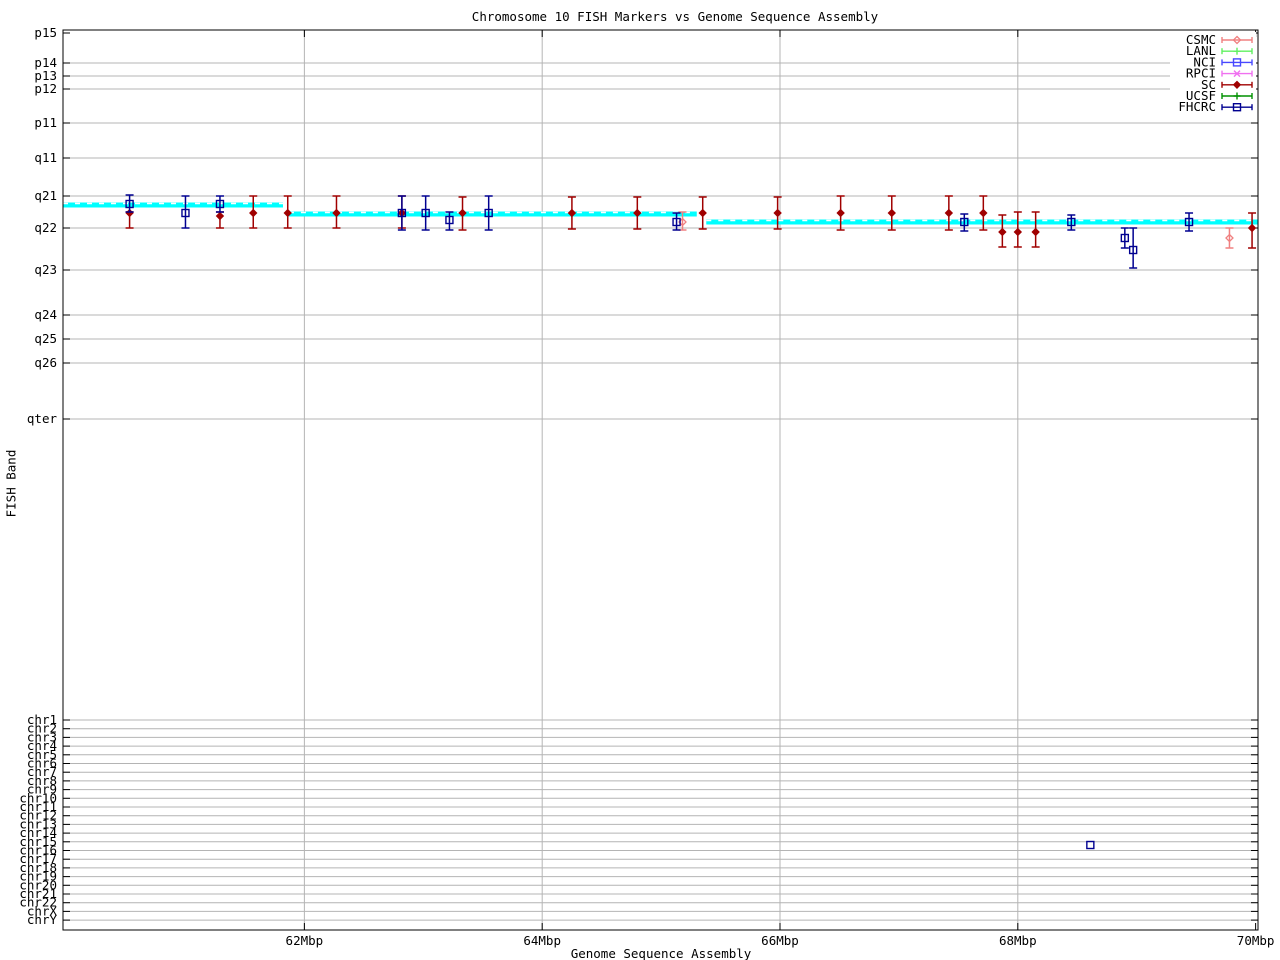 This screenshot has width=1280, height=960. Describe the element at coordinates (1229, 238) in the screenshot. I see `csmc-point` at that location.